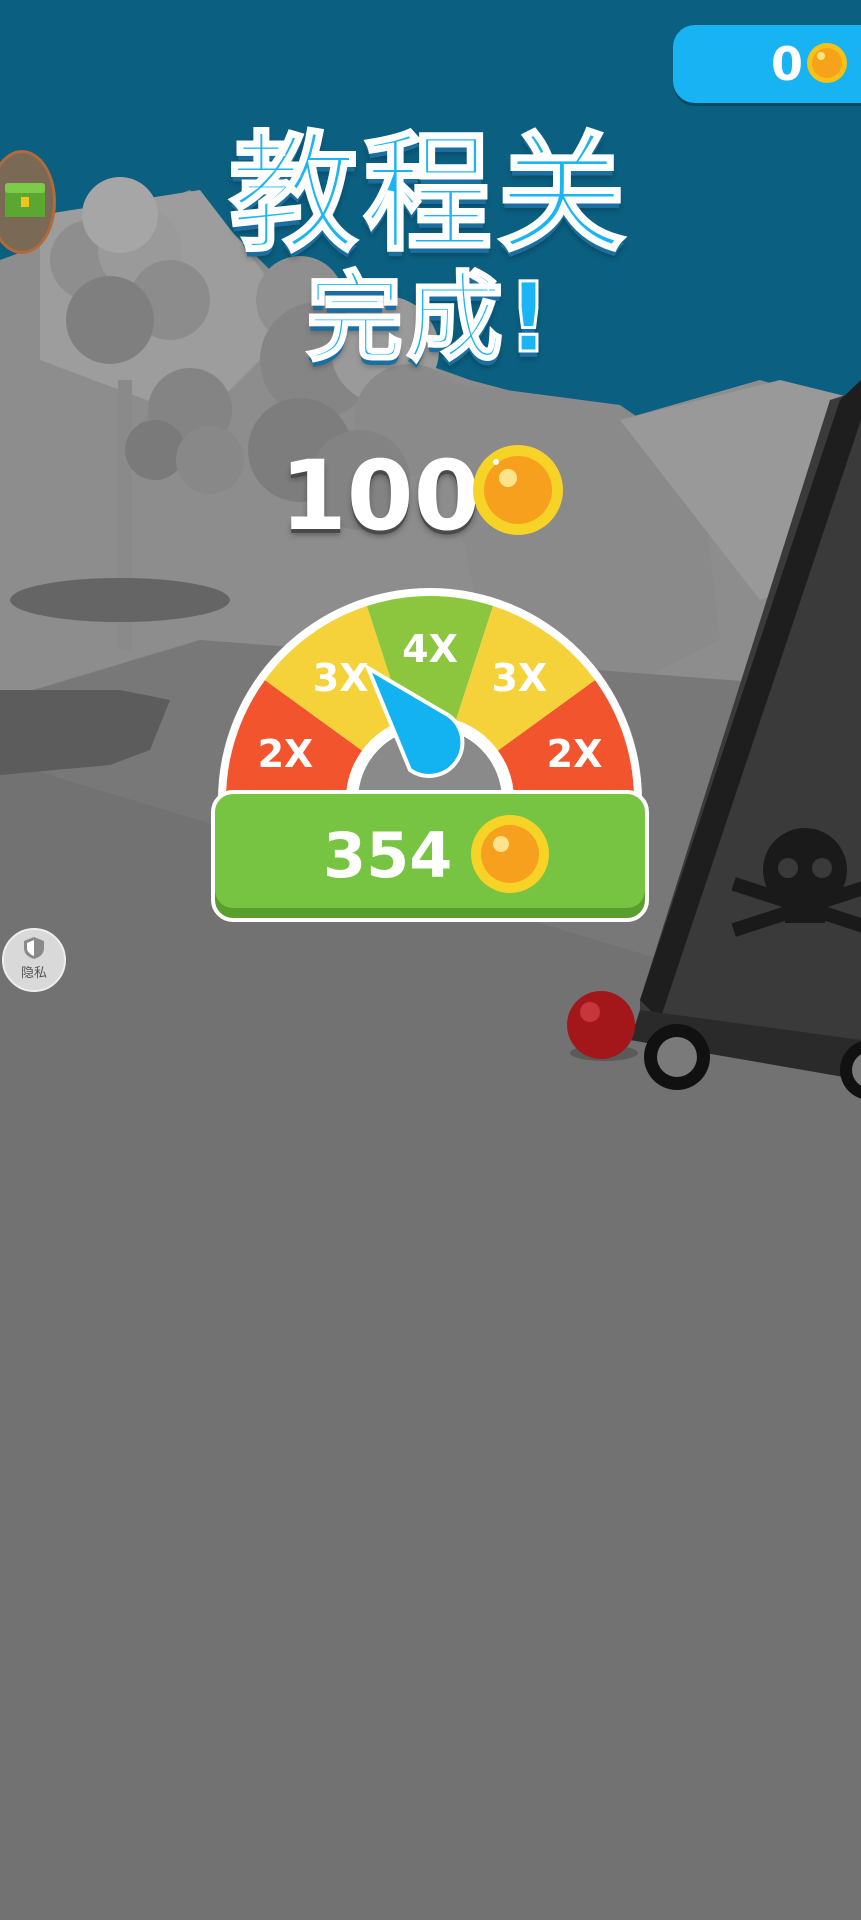 The image size is (861, 1920). I want to click on multiplier-gauge: 2X3X4X3X2X, so click(430, 694).